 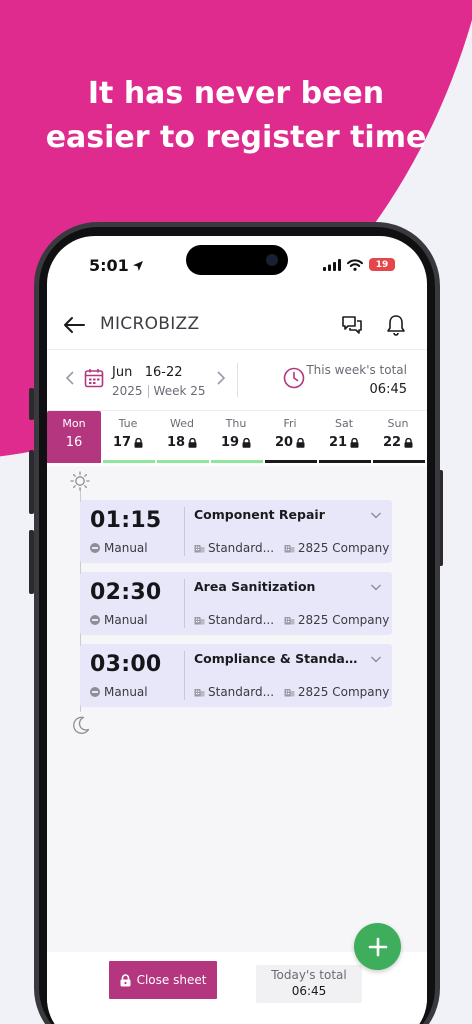 I want to click on day-number-text: 16, so click(x=74, y=442).